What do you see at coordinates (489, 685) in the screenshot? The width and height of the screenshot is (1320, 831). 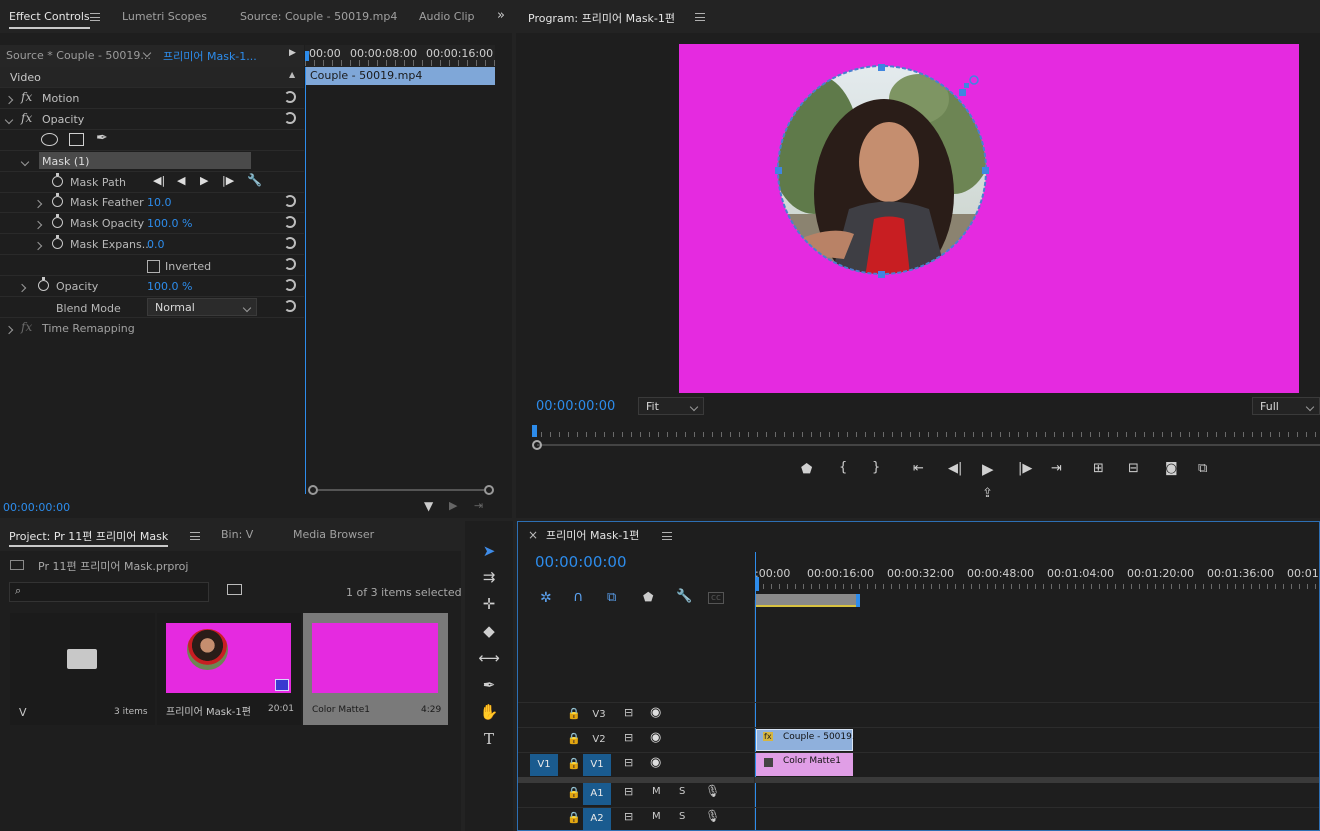 I see `pen-tool-icon: ✒` at bounding box center [489, 685].